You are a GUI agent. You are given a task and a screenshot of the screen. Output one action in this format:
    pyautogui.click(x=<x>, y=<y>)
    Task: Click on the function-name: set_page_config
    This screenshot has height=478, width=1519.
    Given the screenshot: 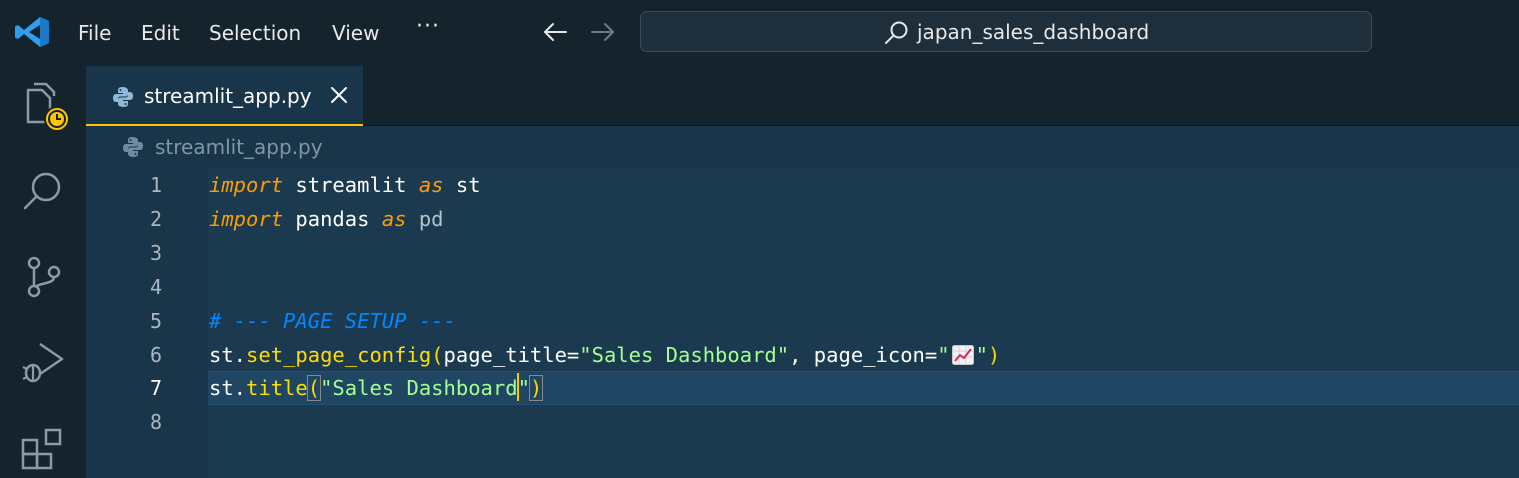 What is the action you would take?
    pyautogui.click(x=339, y=355)
    